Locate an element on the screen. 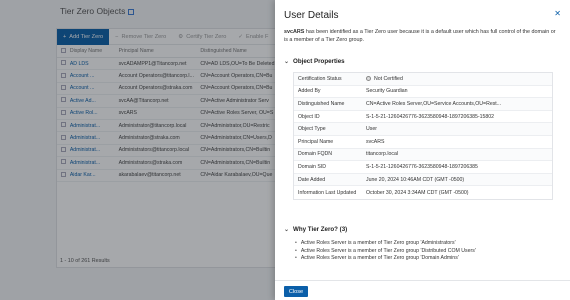 The height and width of the screenshot is (300, 570). property-key: Date Added is located at coordinates (312, 179).